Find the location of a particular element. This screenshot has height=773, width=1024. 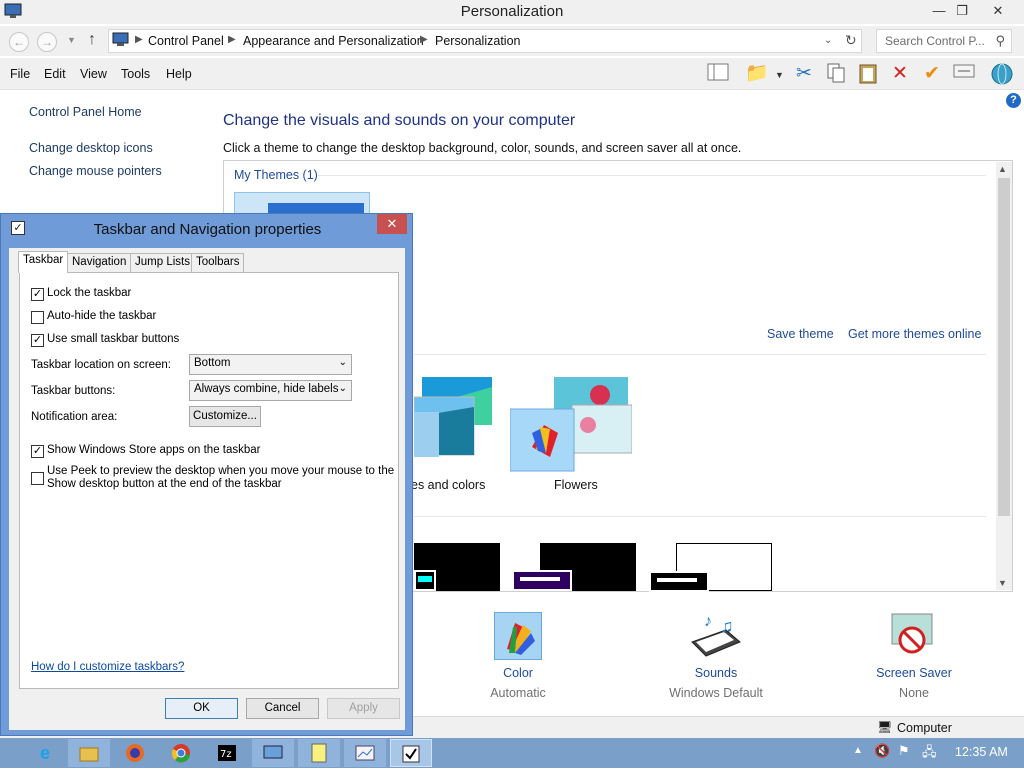

menu-edit: Edit is located at coordinates (55, 74).